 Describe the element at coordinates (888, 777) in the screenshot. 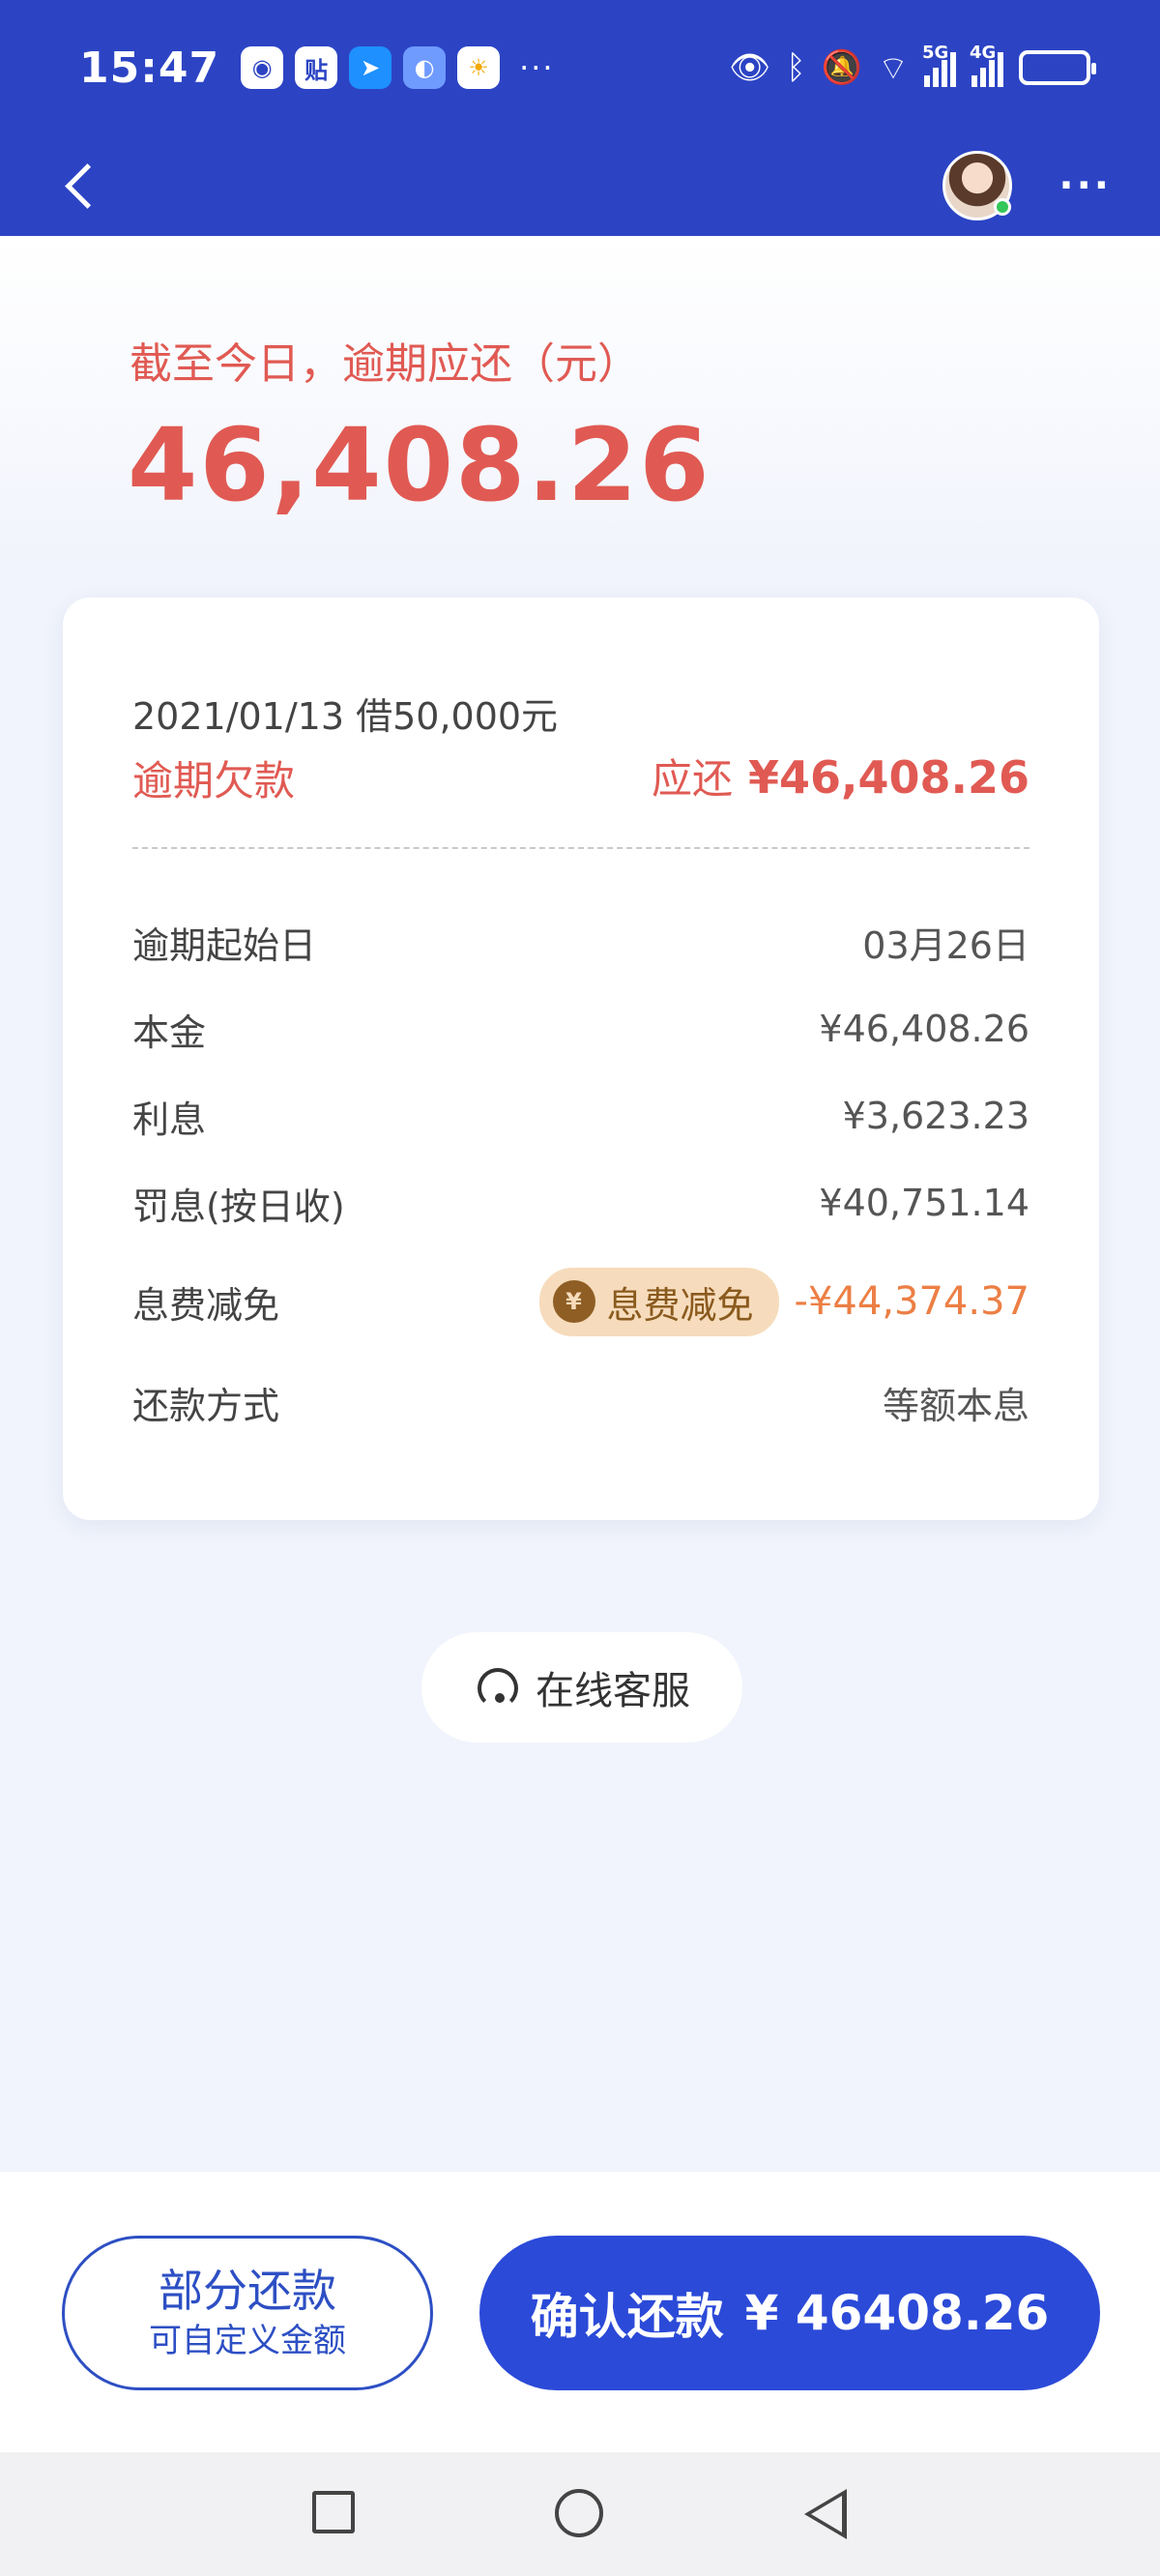

I see `due-amount: ¥46,408.26` at that location.